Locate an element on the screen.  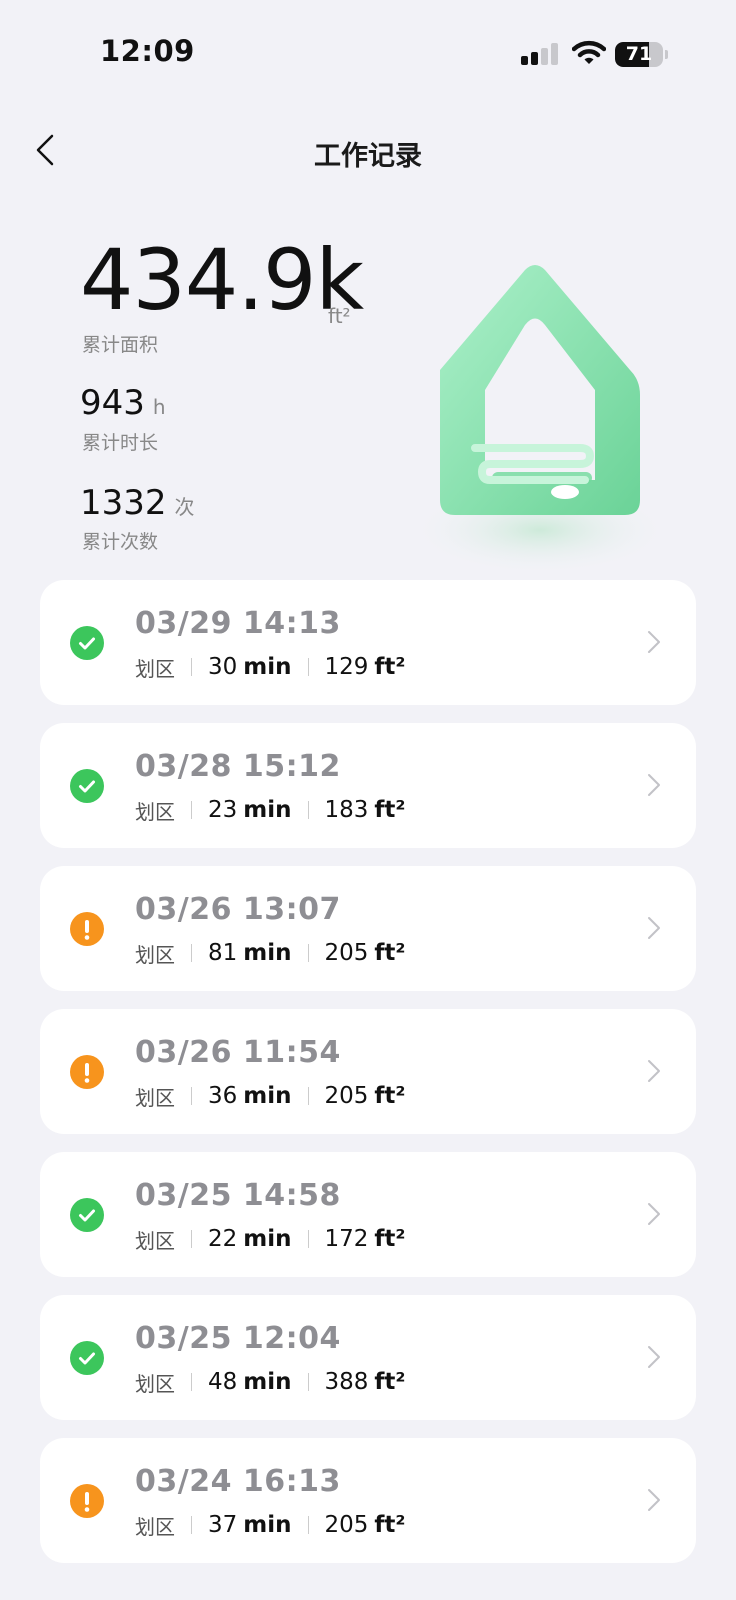
status-time: 12:09 is located at coordinates (147, 51).